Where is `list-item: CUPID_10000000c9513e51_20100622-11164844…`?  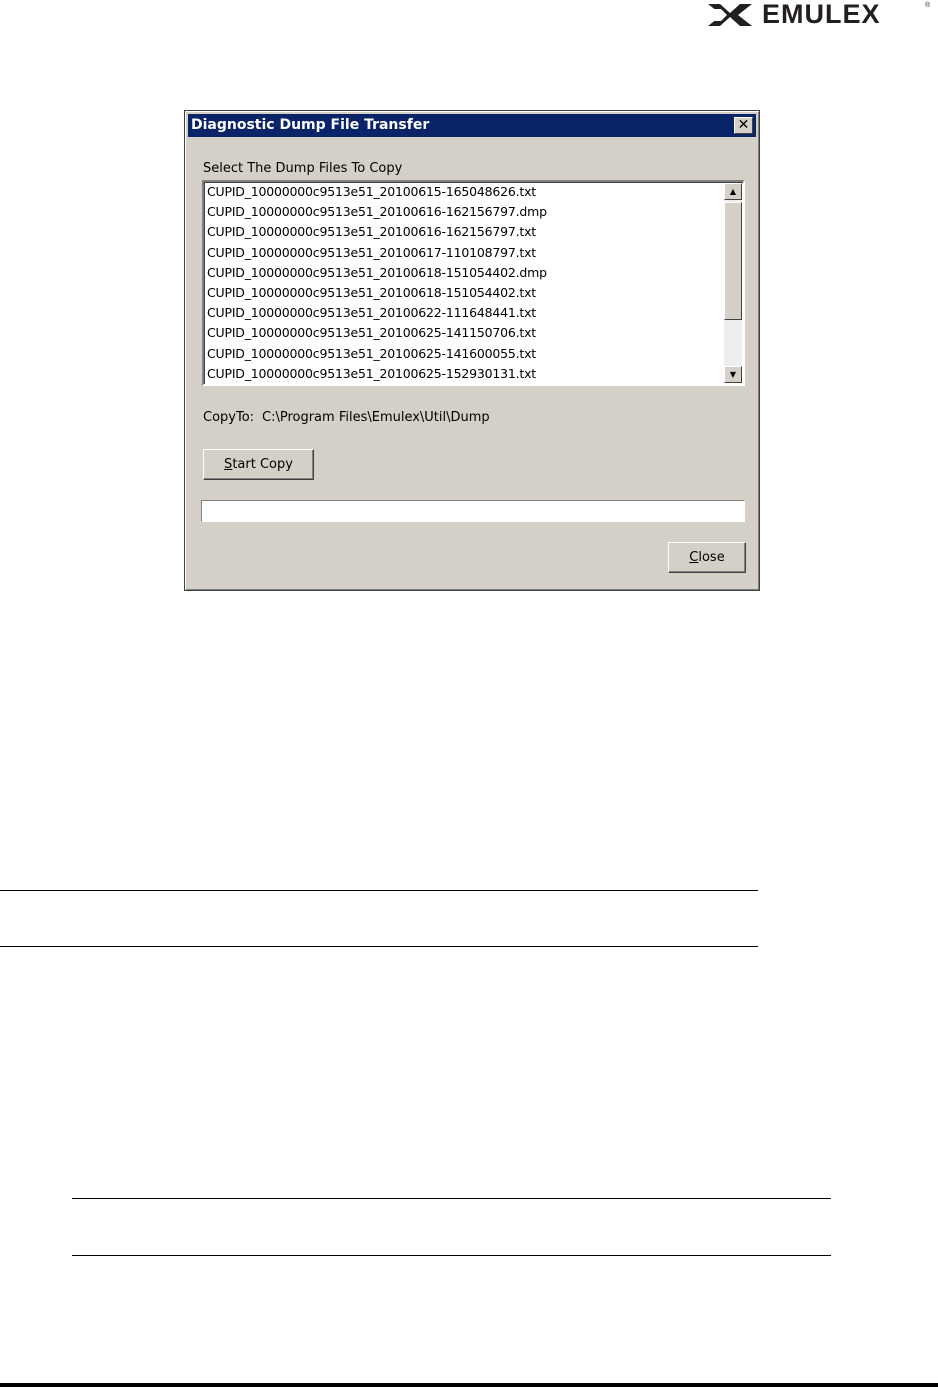 list-item: CUPID_10000000c9513e51_20100622-11164844… is located at coordinates (465, 313).